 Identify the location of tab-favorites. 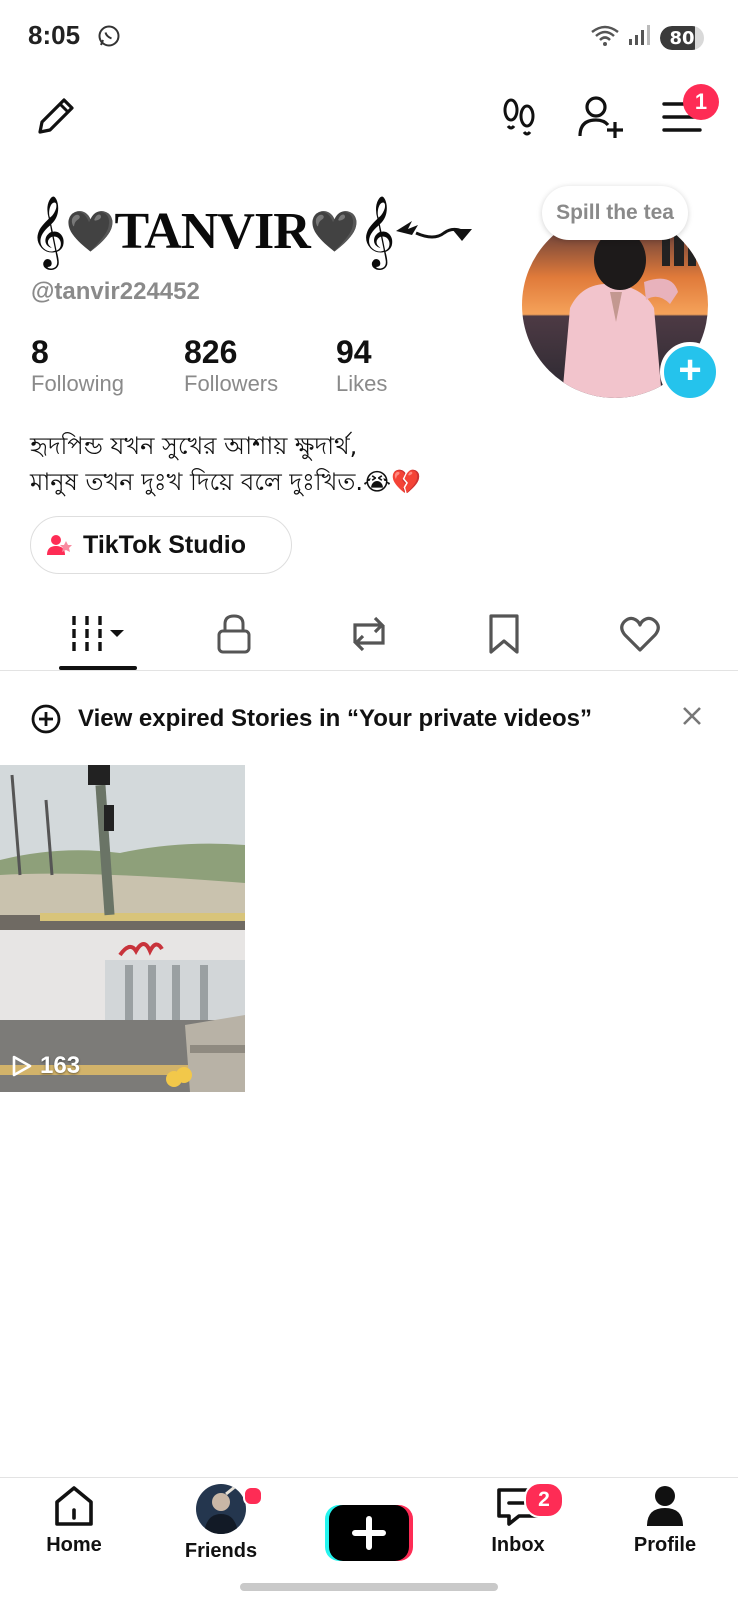
(504, 634).